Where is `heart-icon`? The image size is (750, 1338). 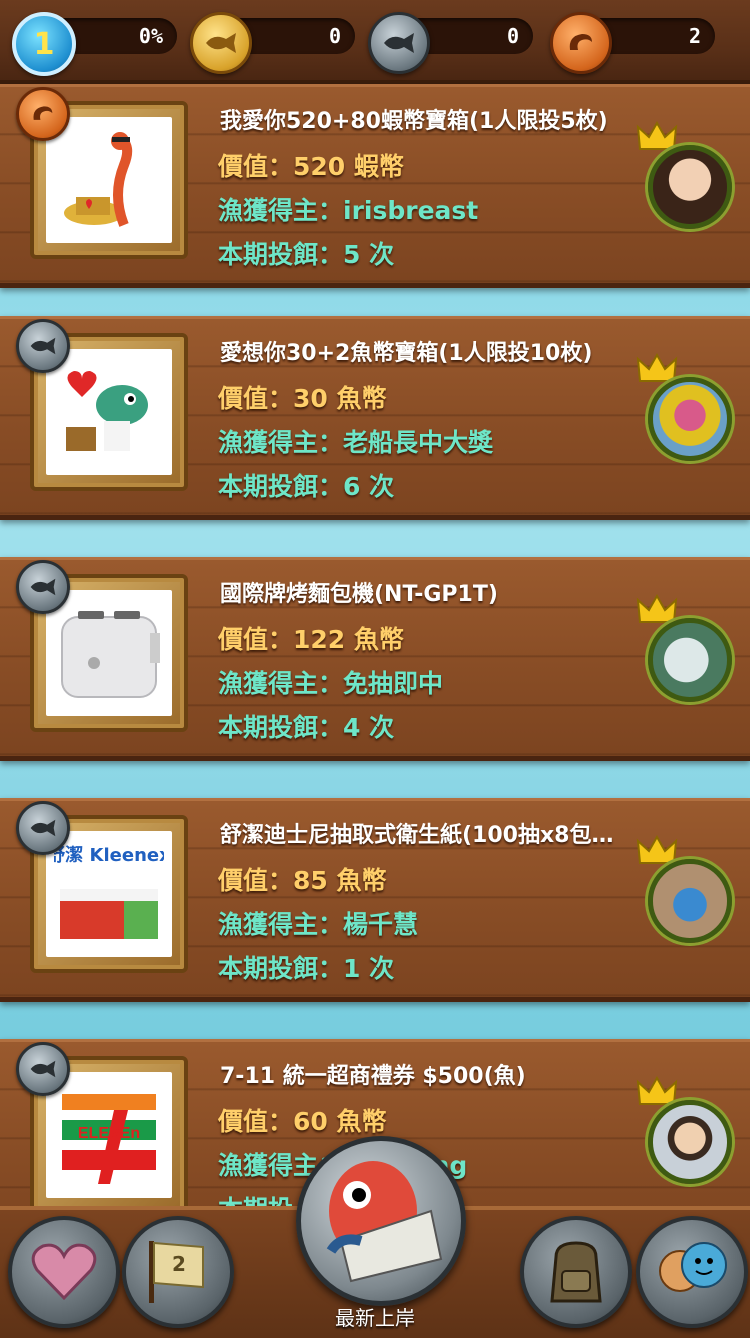 heart-icon is located at coordinates (64, 1272).